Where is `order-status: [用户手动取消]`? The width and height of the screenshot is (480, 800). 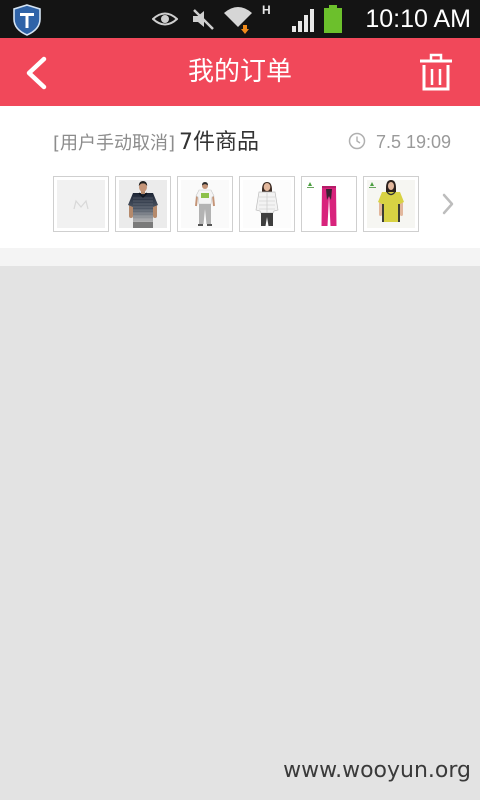 order-status: [用户手动取消] is located at coordinates (114, 143).